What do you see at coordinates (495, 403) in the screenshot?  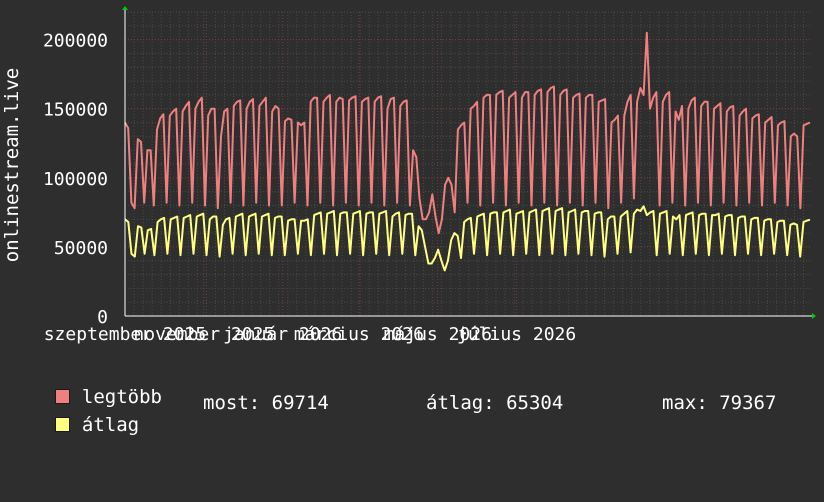 I see `stat-atlag: átlag: 65304` at bounding box center [495, 403].